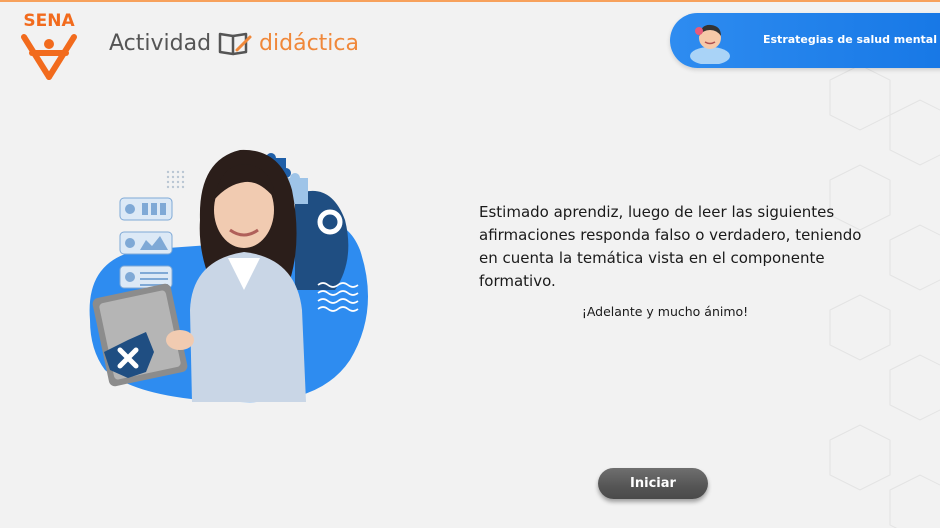 The height and width of the screenshot is (528, 940). What do you see at coordinates (653, 483) in the screenshot?
I see `start-button: Iniciar` at bounding box center [653, 483].